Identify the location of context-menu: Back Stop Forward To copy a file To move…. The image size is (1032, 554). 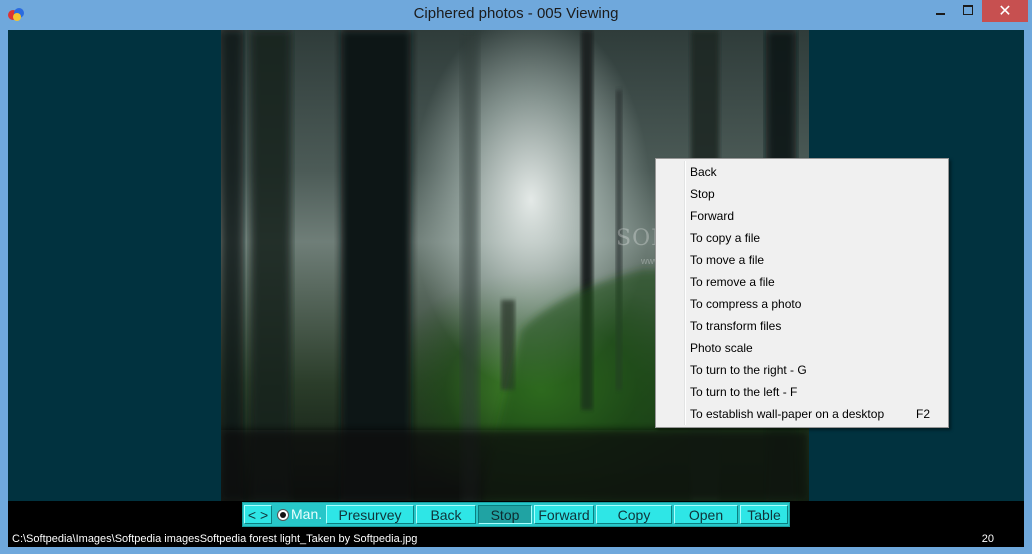
(802, 293).